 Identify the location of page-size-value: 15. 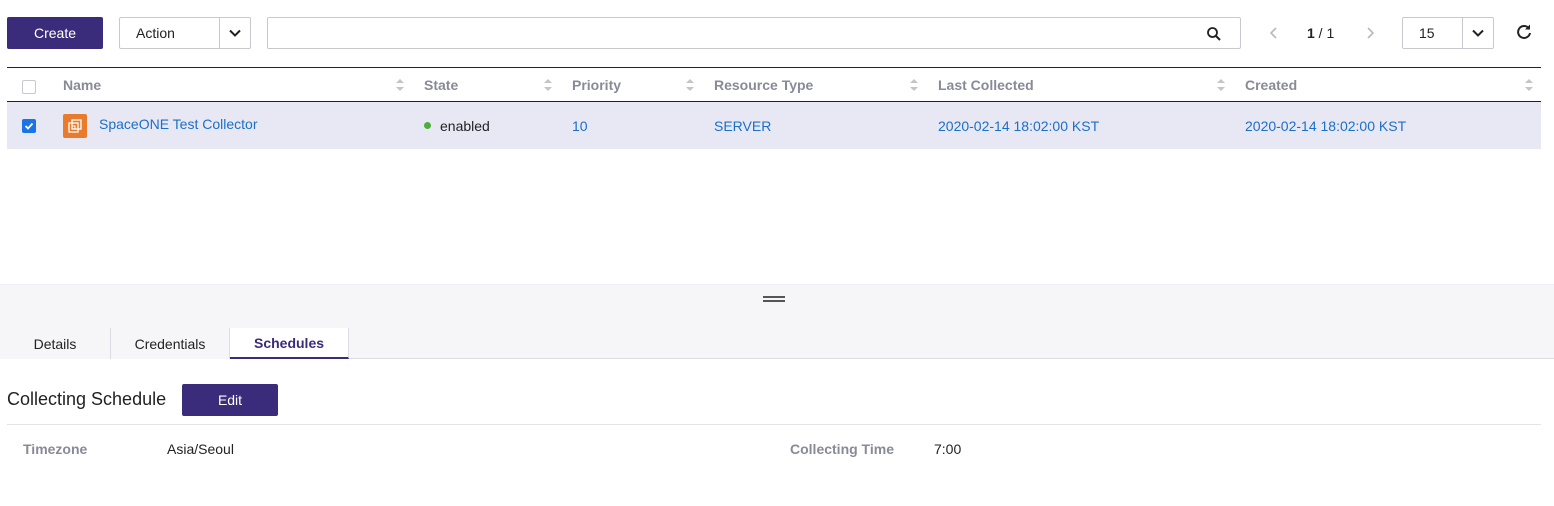
(1427, 33).